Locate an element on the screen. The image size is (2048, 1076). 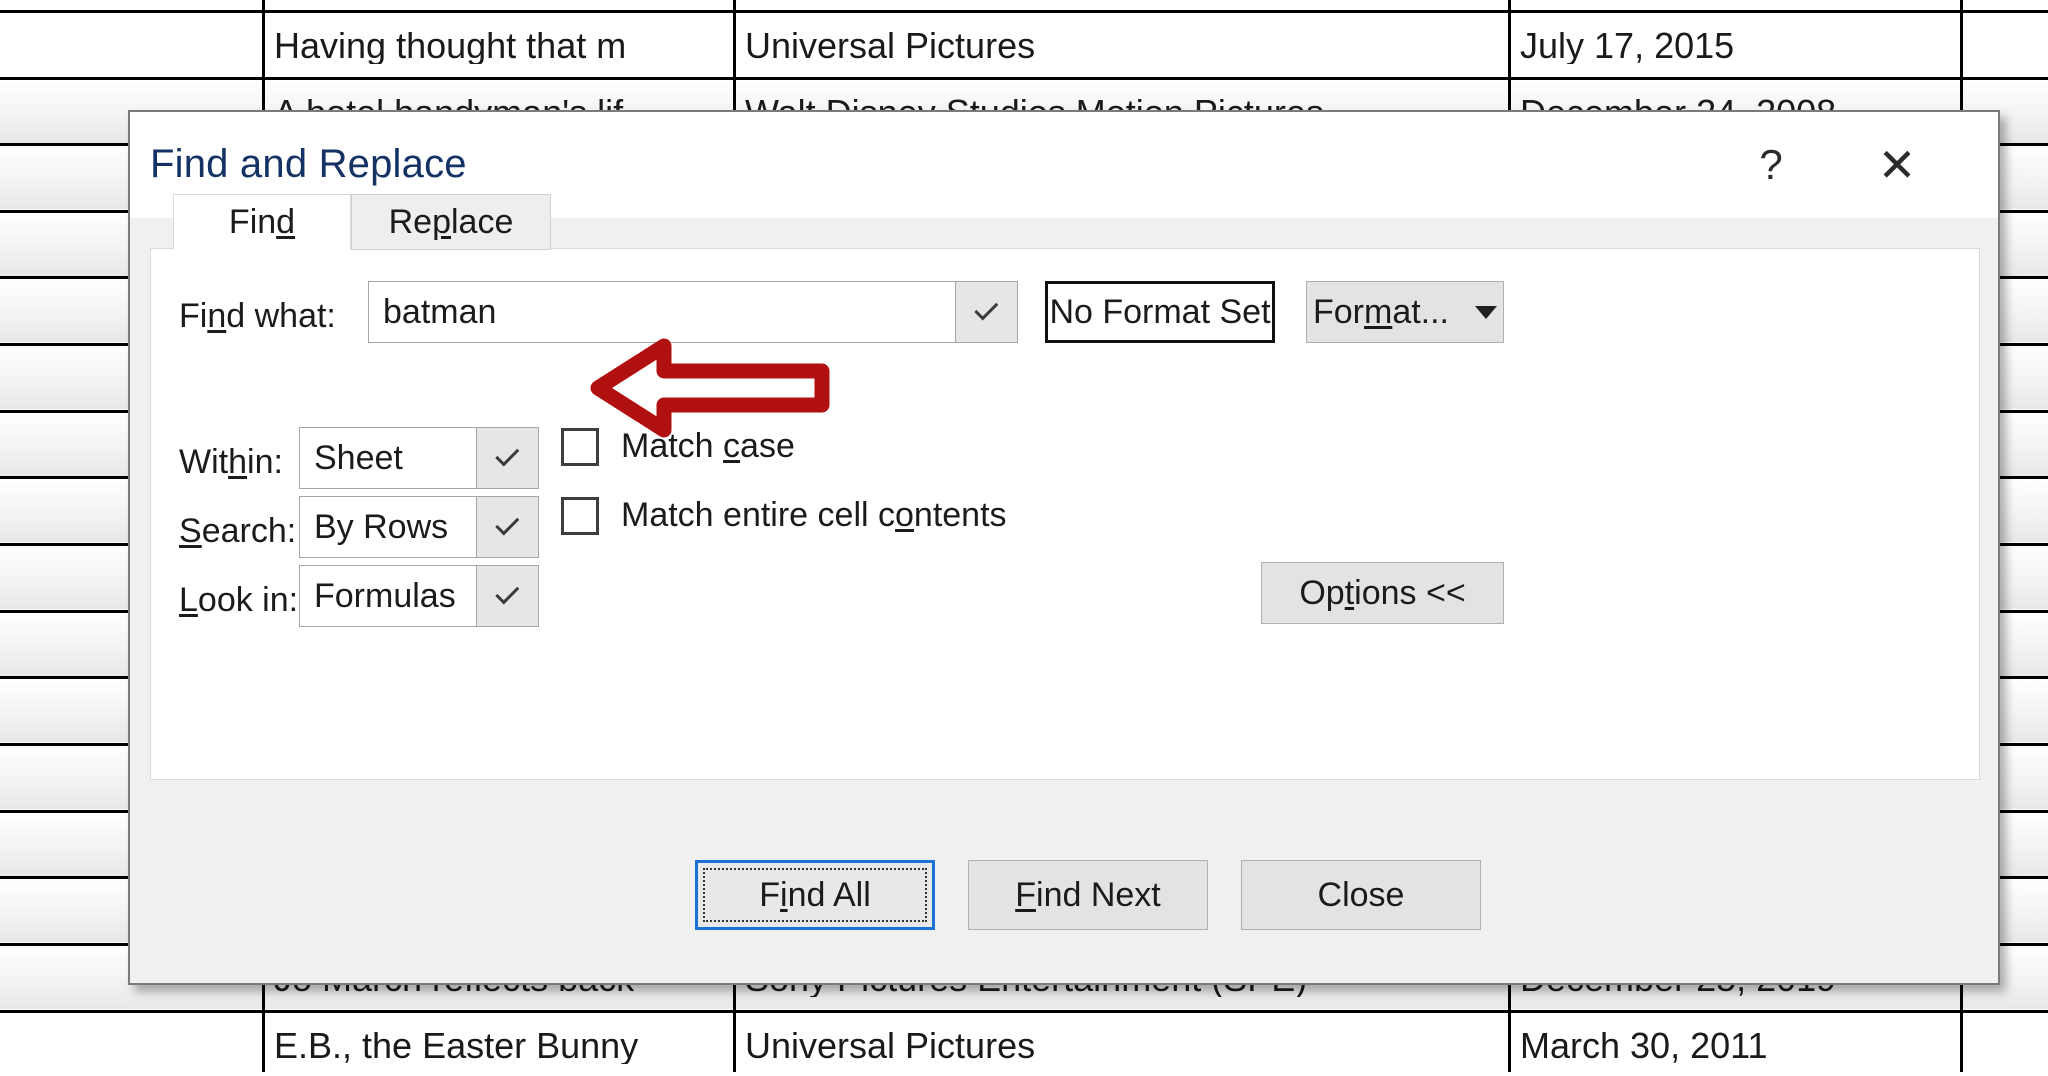
tab-replace: Replace is located at coordinates (451, 222).